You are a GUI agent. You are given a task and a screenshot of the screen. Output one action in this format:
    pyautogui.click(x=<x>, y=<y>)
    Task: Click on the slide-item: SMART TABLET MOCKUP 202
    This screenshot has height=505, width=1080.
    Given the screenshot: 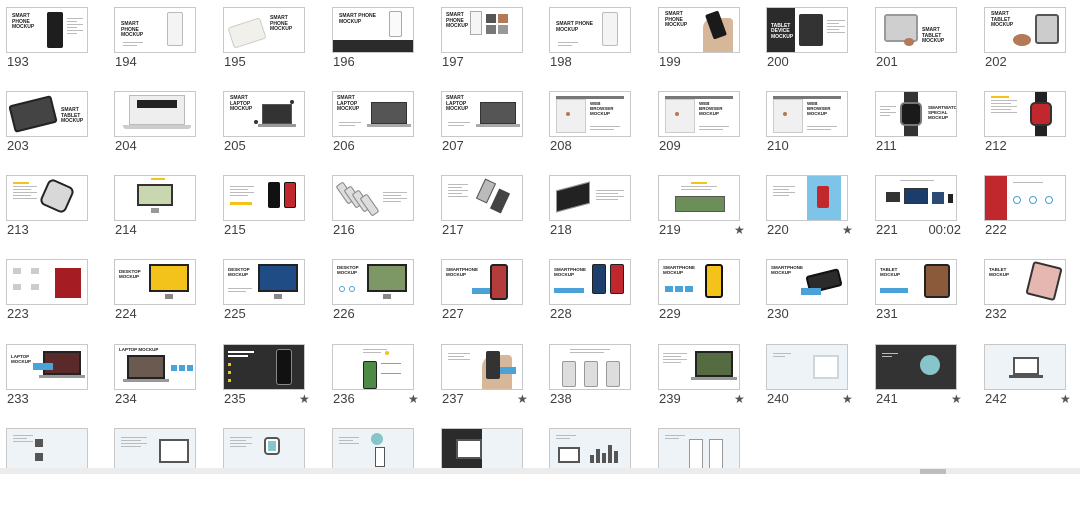 What is the action you would take?
    pyautogui.click(x=1028, y=42)
    